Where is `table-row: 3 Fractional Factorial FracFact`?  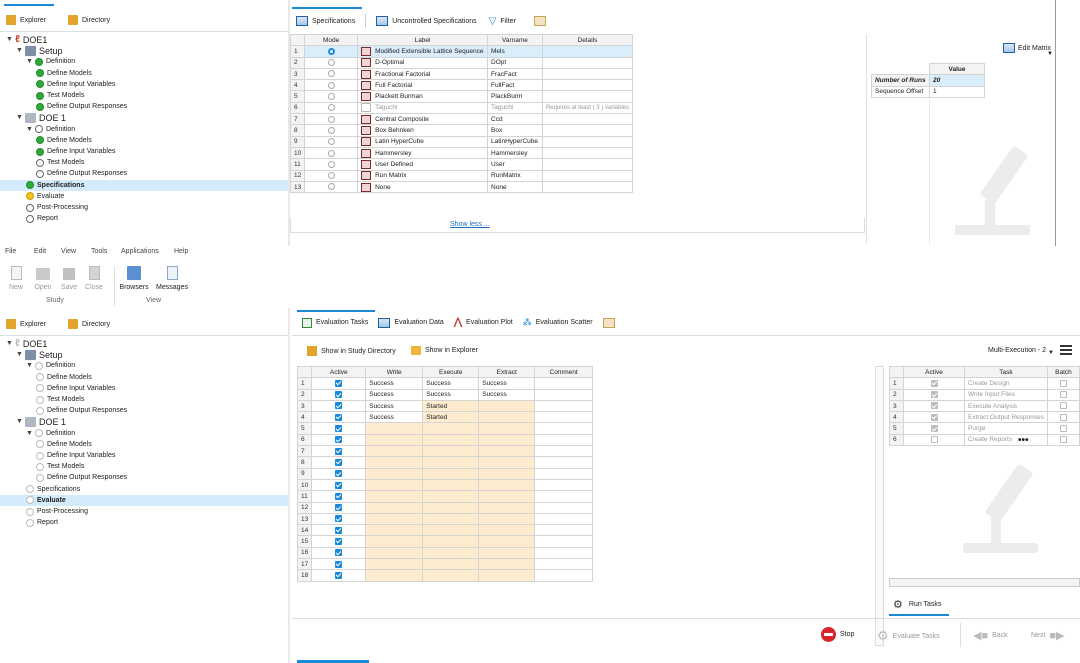
table-row: 3 Fractional Factorial FracFact is located at coordinates (461, 74).